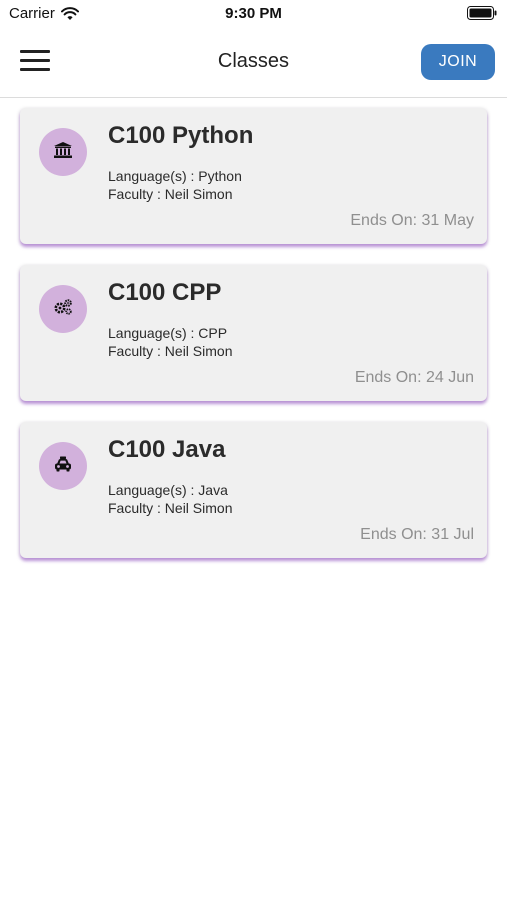 This screenshot has height=900, width=507. Describe the element at coordinates (253, 63) in the screenshot. I see `app-header: Classes JOIN` at that location.